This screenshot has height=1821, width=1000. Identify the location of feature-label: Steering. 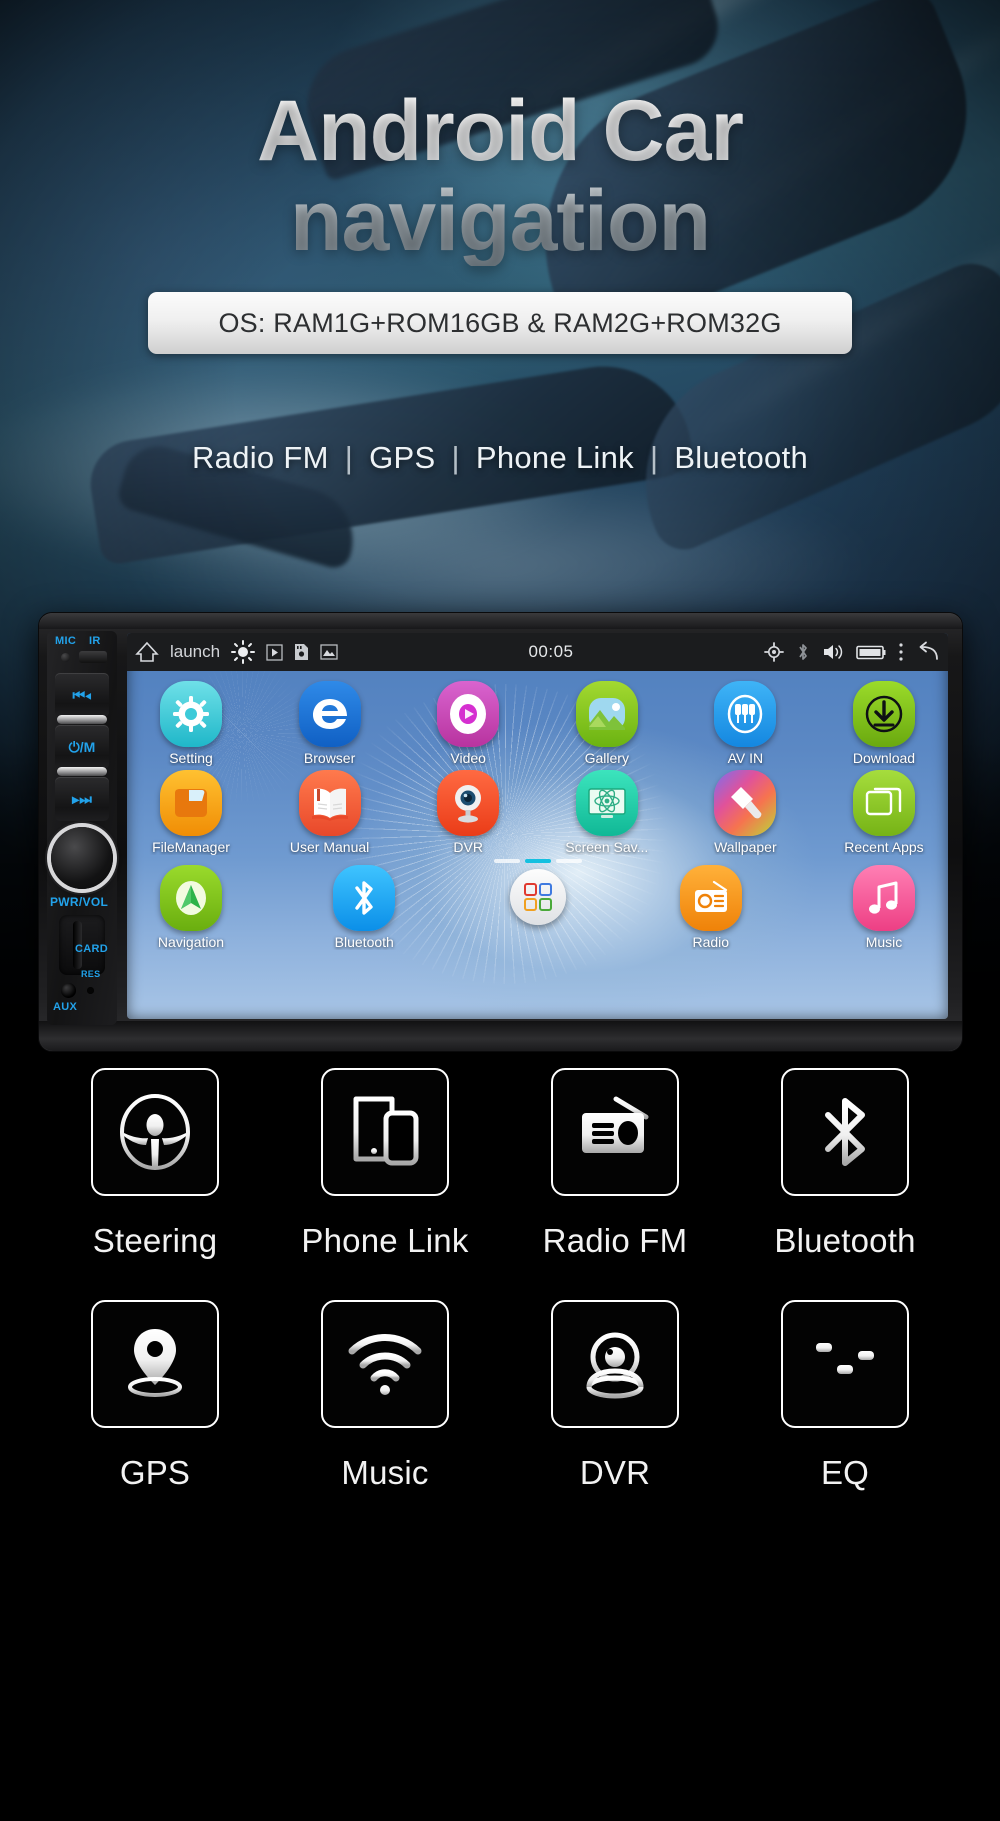
(155, 1240).